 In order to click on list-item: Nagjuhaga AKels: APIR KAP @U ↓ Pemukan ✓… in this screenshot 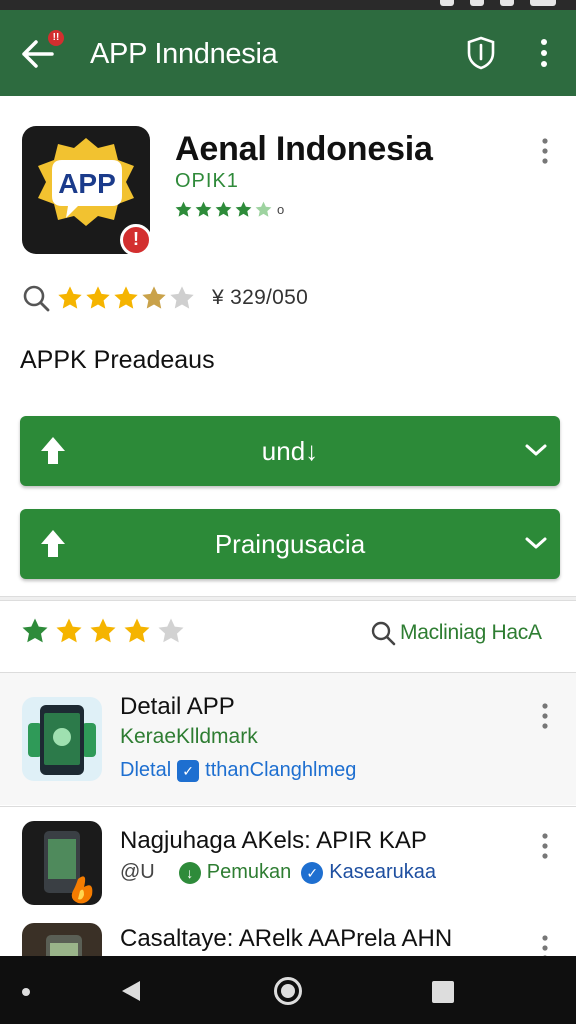, I will do `click(288, 857)`.